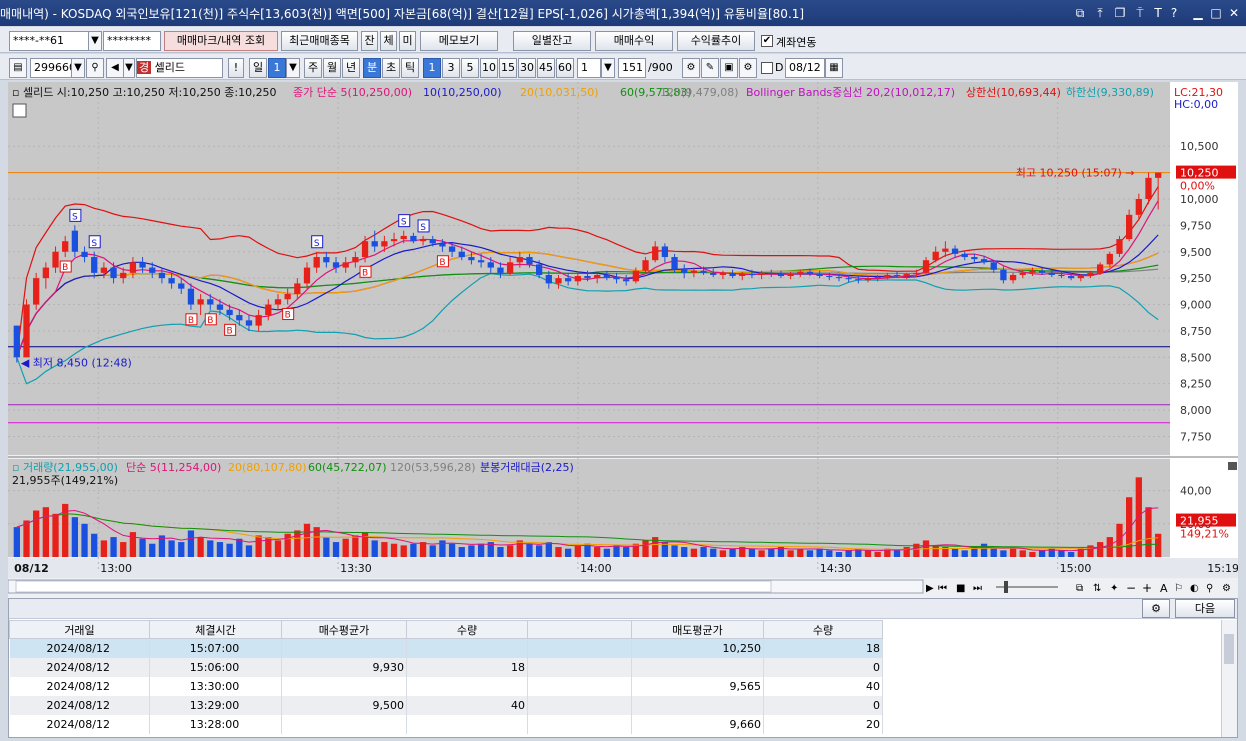  Describe the element at coordinates (1226, 588) in the screenshot. I see `tool-icon-7: ⚙` at that location.